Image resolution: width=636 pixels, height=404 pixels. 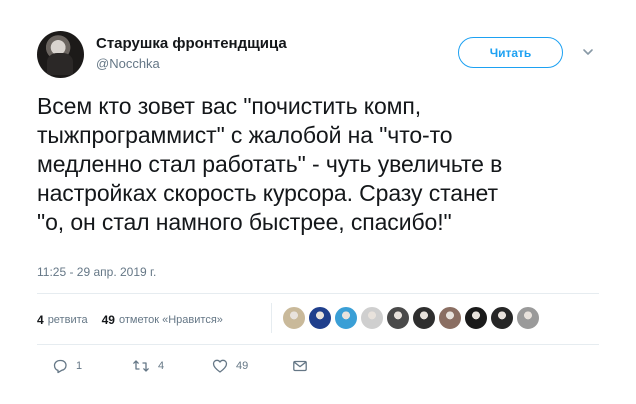 I want to click on like-button: 49, so click(x=252, y=366).